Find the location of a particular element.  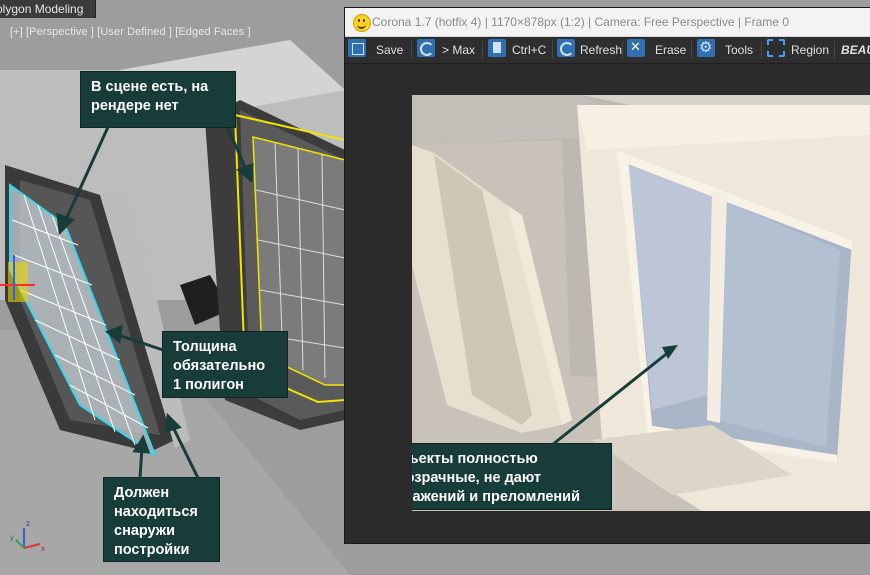

to-max-icon is located at coordinates (426, 48).